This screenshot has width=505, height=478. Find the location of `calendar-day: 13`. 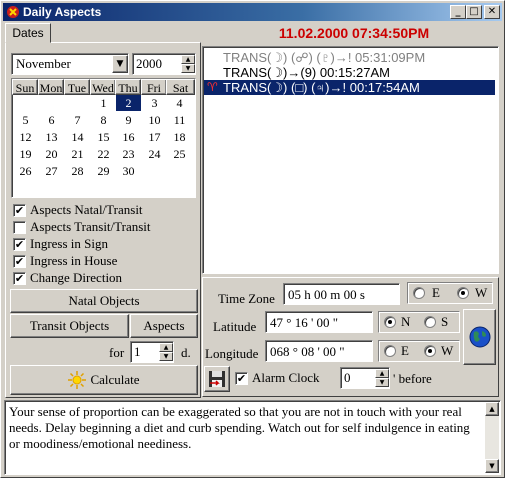

calendar-day: 13 is located at coordinates (51, 137).